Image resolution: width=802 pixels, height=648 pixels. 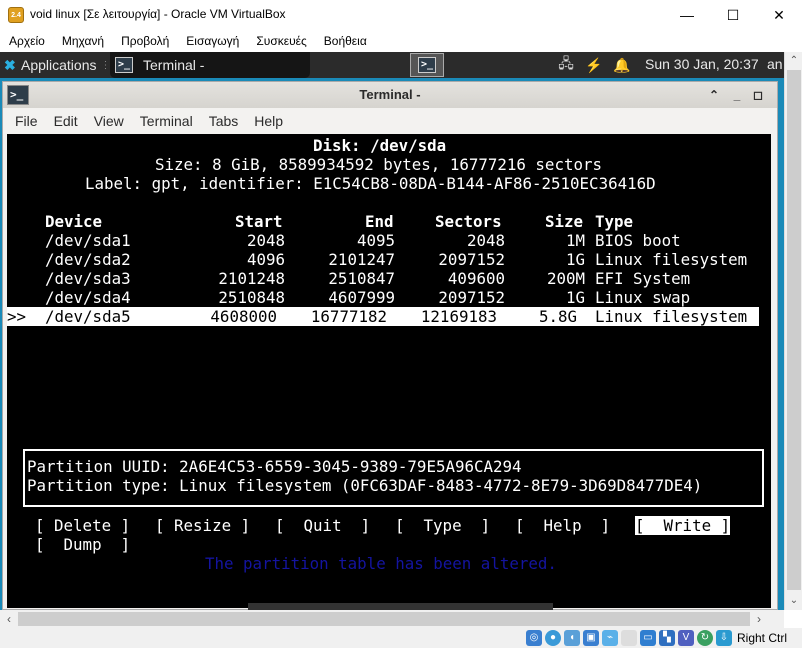 What do you see at coordinates (705, 638) in the screenshot?
I see `mouse-integration-icon: ↻` at bounding box center [705, 638].